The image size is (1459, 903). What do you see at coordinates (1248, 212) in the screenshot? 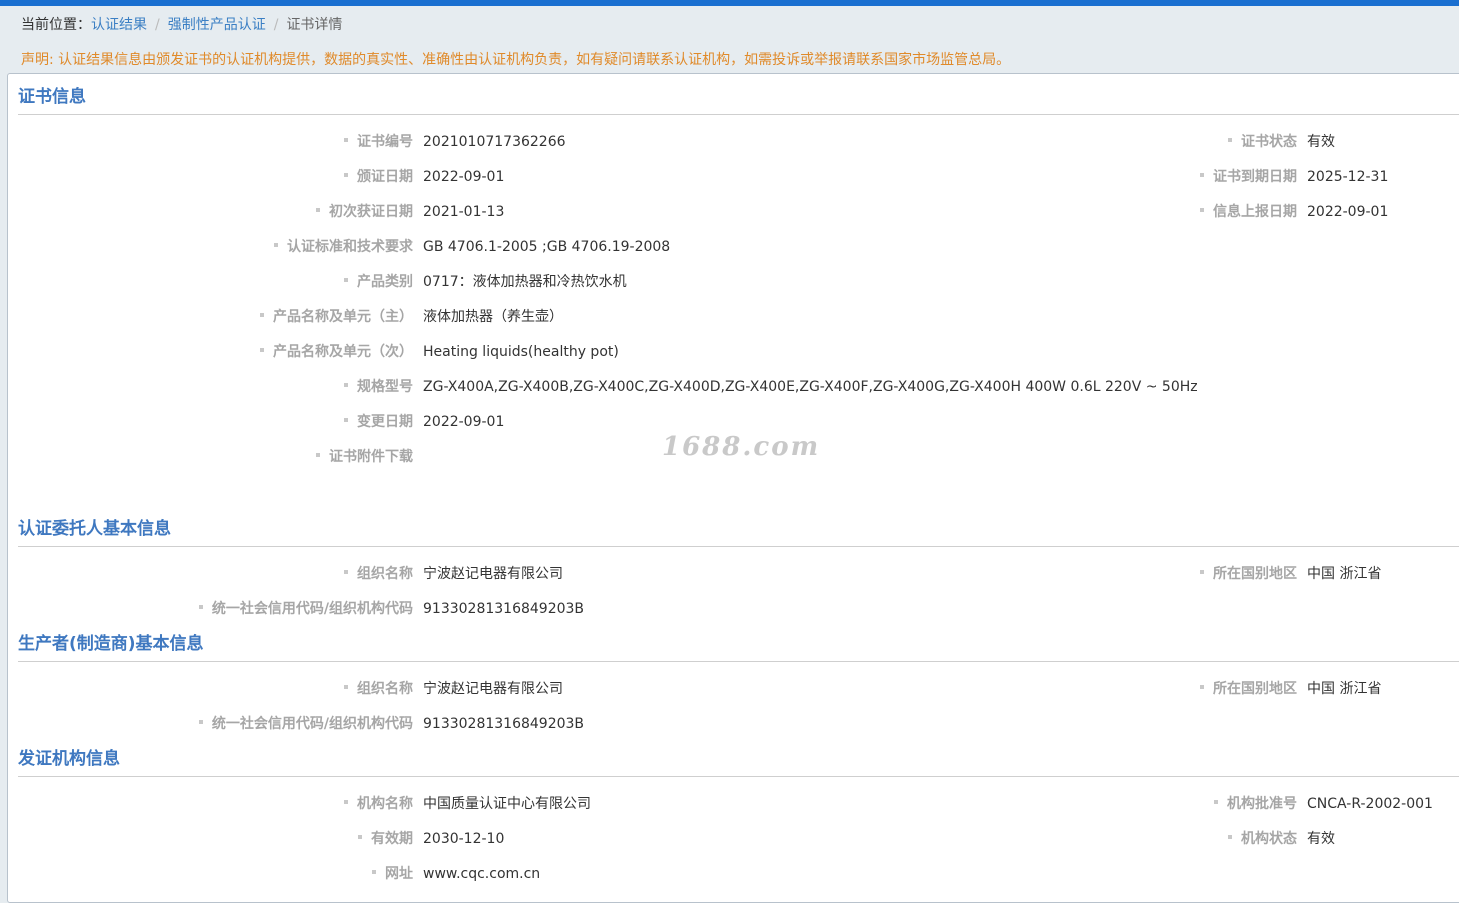
I see `field-label: 信息上报日期` at bounding box center [1248, 212].